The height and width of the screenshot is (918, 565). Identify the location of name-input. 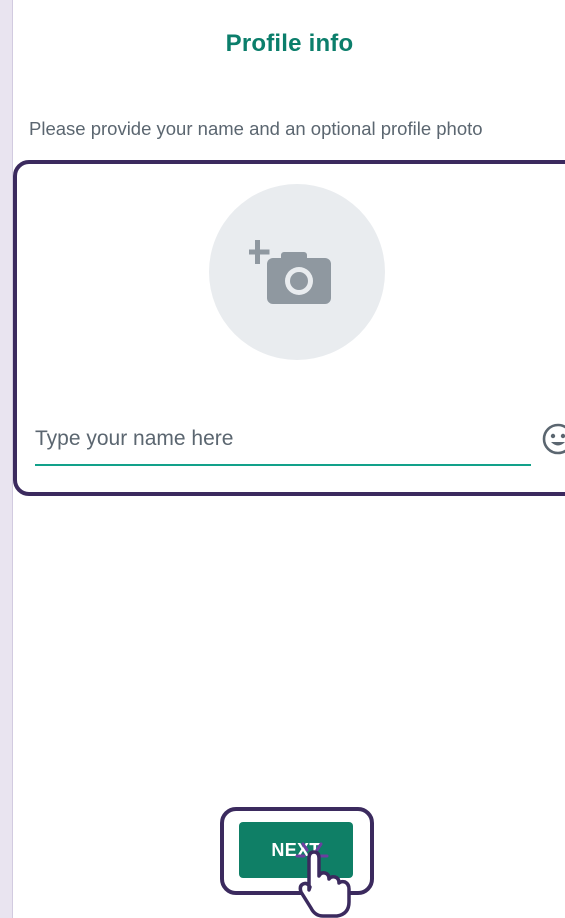
(283, 443).